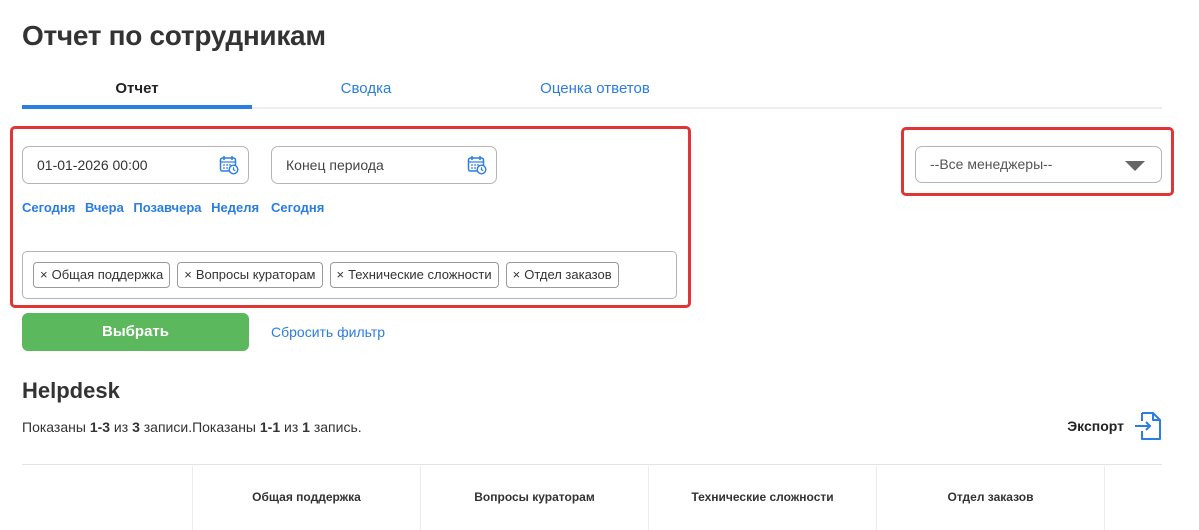 This screenshot has height=530, width=1199. Describe the element at coordinates (1135, 166) in the screenshot. I see `caret-down-icon` at that location.